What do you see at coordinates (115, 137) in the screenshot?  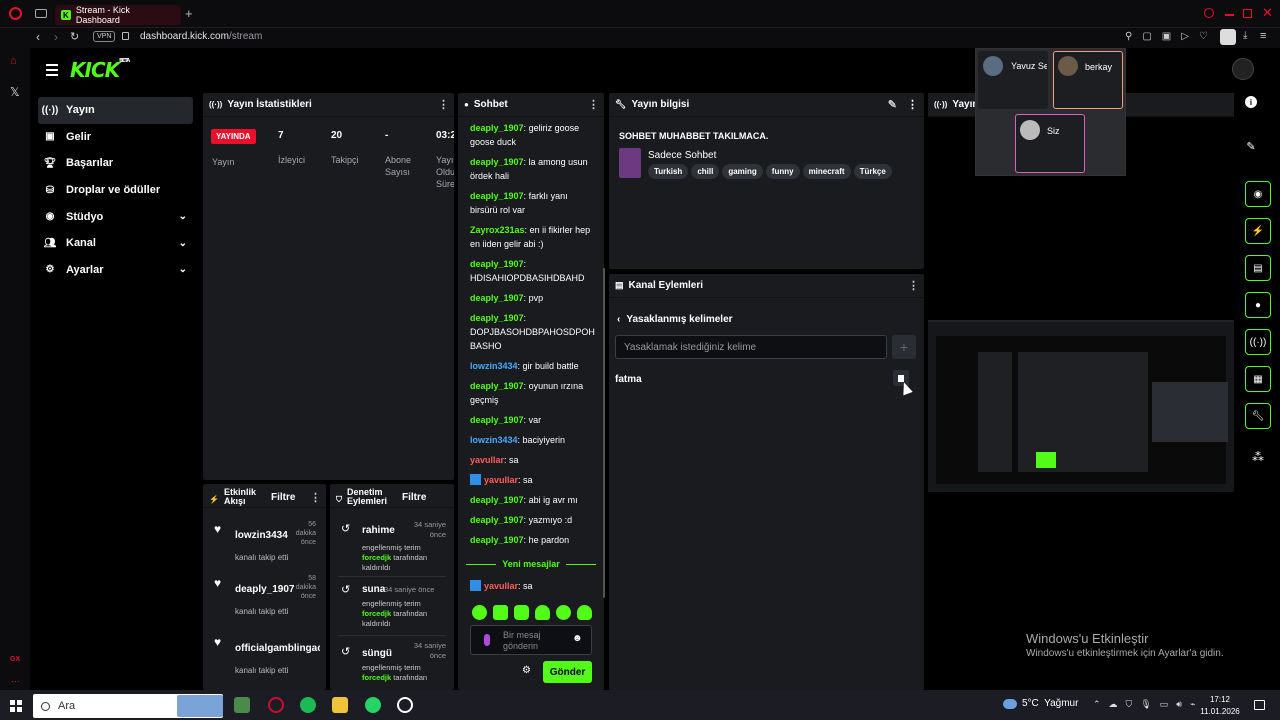 I see `sidebar-item-gelir: ▣ Gelir` at bounding box center [115, 137].